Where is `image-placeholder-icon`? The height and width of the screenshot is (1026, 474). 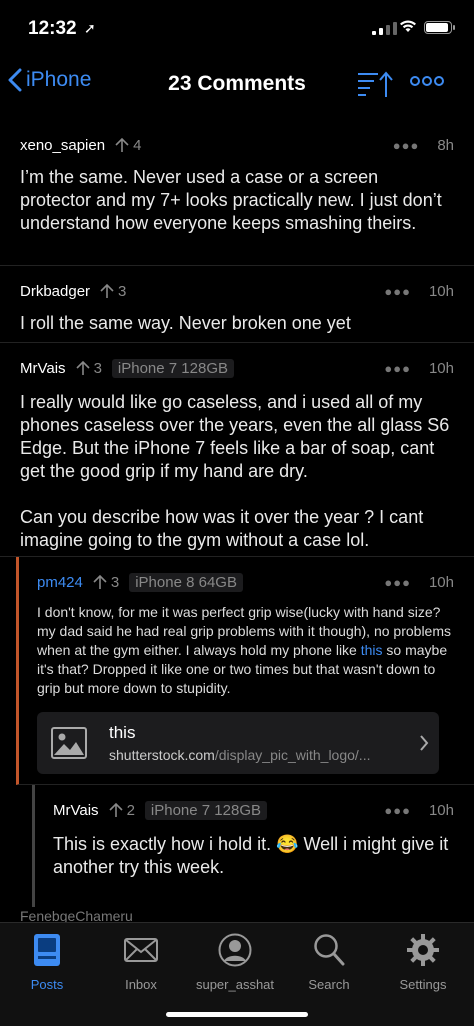
image-placeholder-icon is located at coordinates (69, 743).